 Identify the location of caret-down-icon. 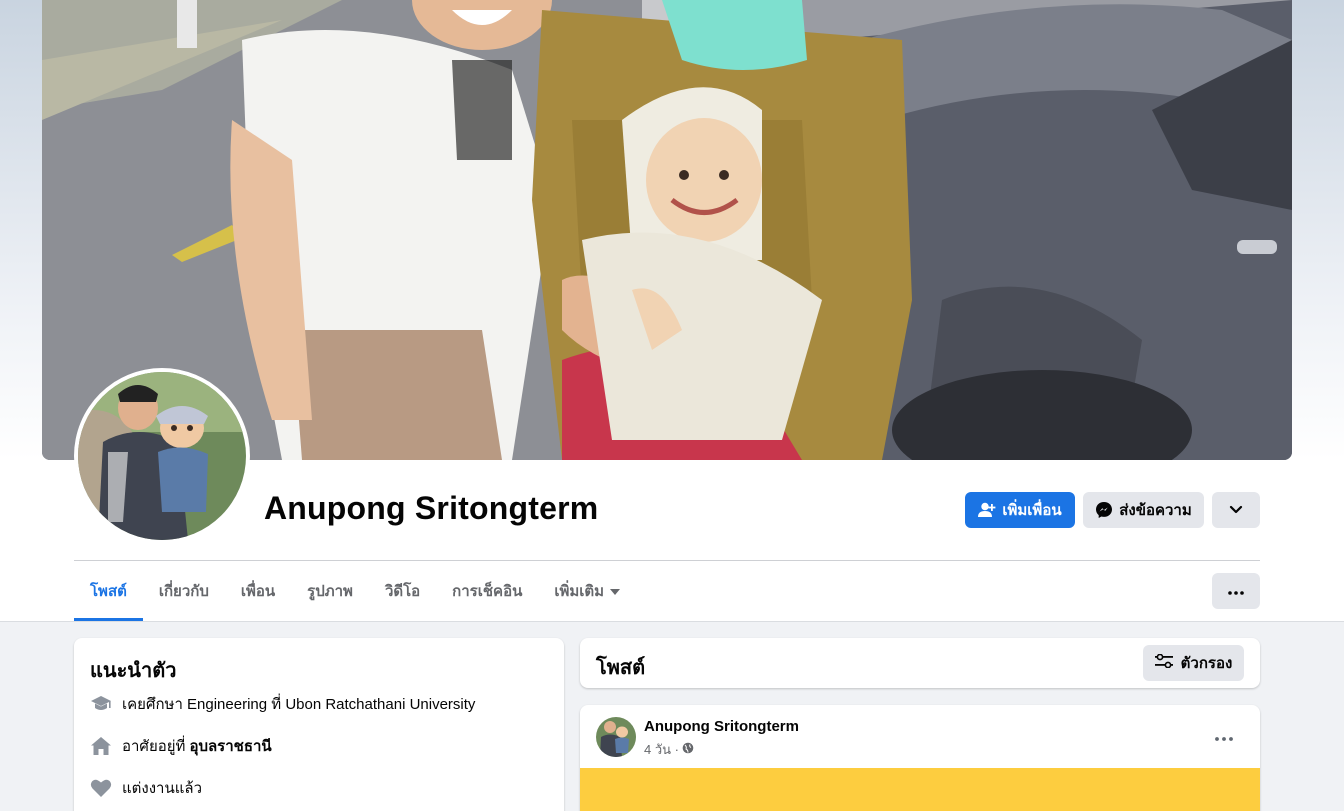
(615, 591).